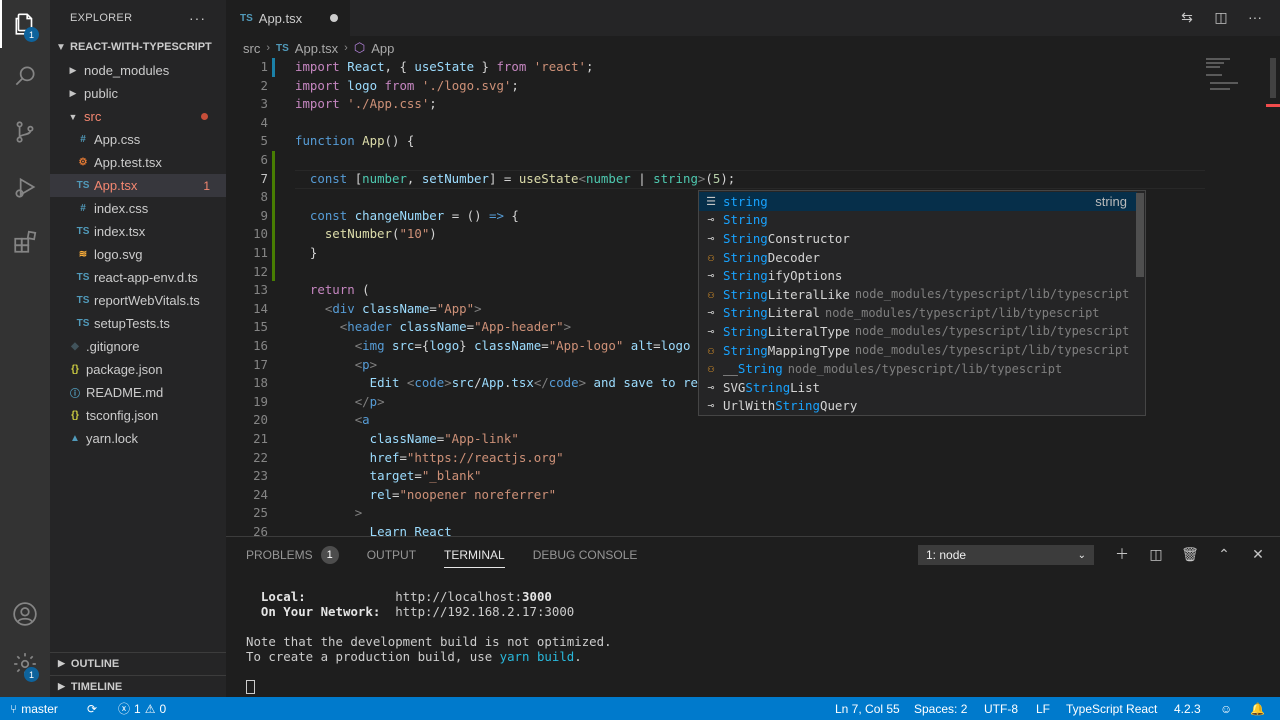 The height and width of the screenshot is (720, 1280). I want to click on suggestion-item: ⊸ StringConstructor, so click(918, 238).